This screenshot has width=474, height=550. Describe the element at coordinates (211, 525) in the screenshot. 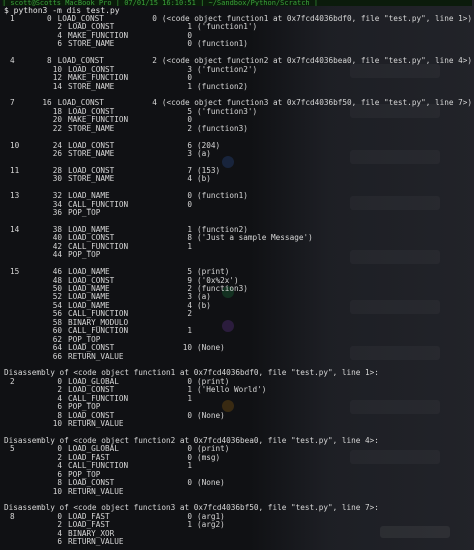

I see `argument-value: (arg2)` at that location.